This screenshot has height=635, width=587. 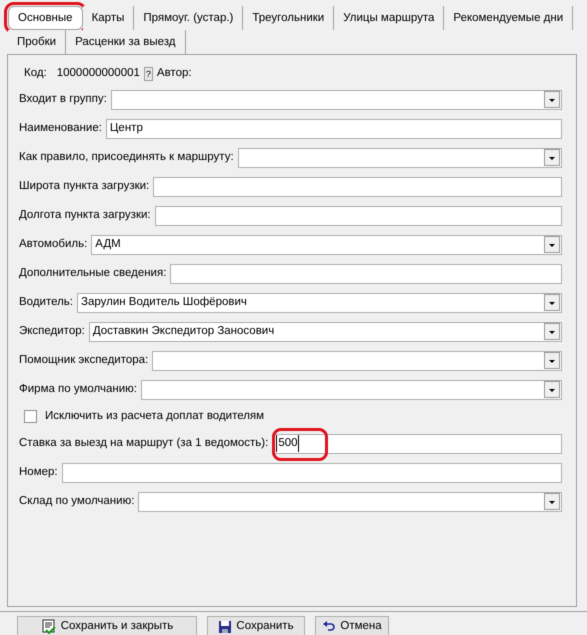 I want to click on author-label: Автор:, so click(x=174, y=74).